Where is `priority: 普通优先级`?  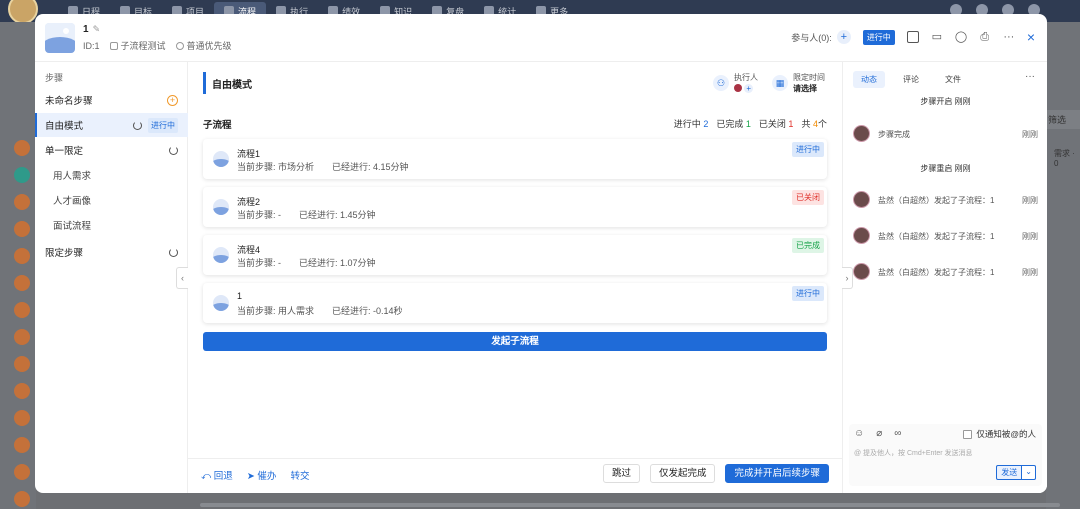 priority: 普通优先级 is located at coordinates (203, 45).